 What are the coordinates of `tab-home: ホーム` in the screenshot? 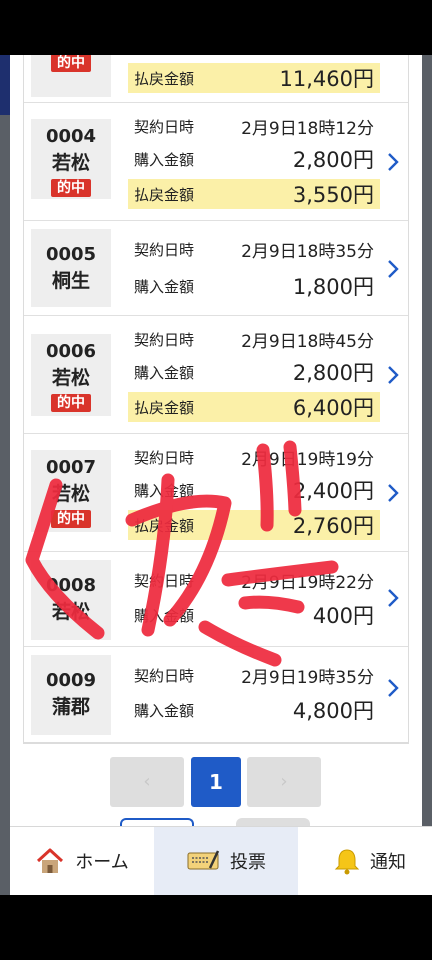 It's located at (82, 861).